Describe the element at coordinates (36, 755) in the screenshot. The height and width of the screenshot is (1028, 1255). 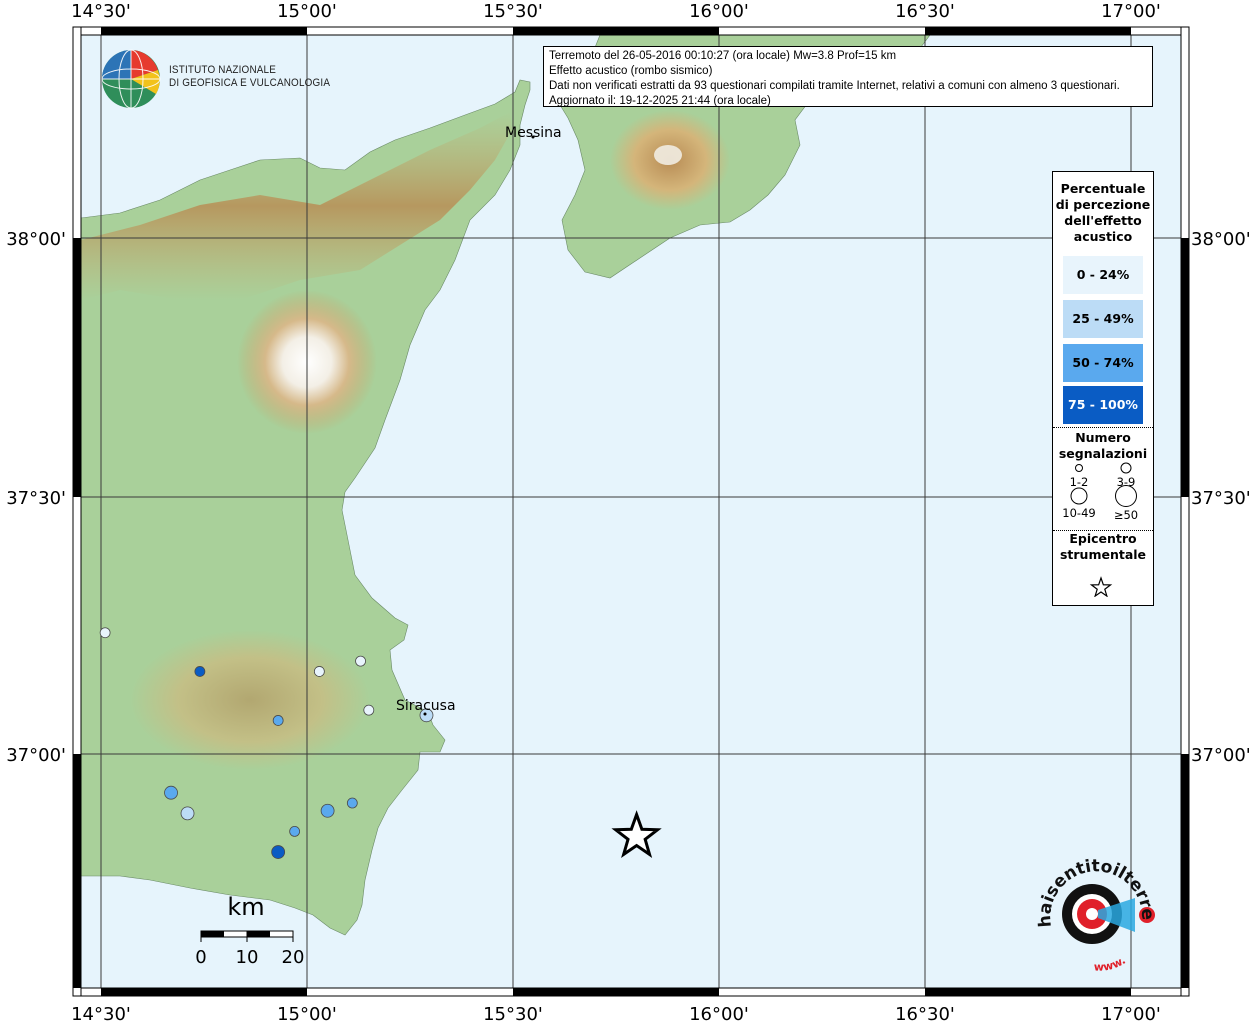
I see `lat-tick-left: 37°00'` at that location.